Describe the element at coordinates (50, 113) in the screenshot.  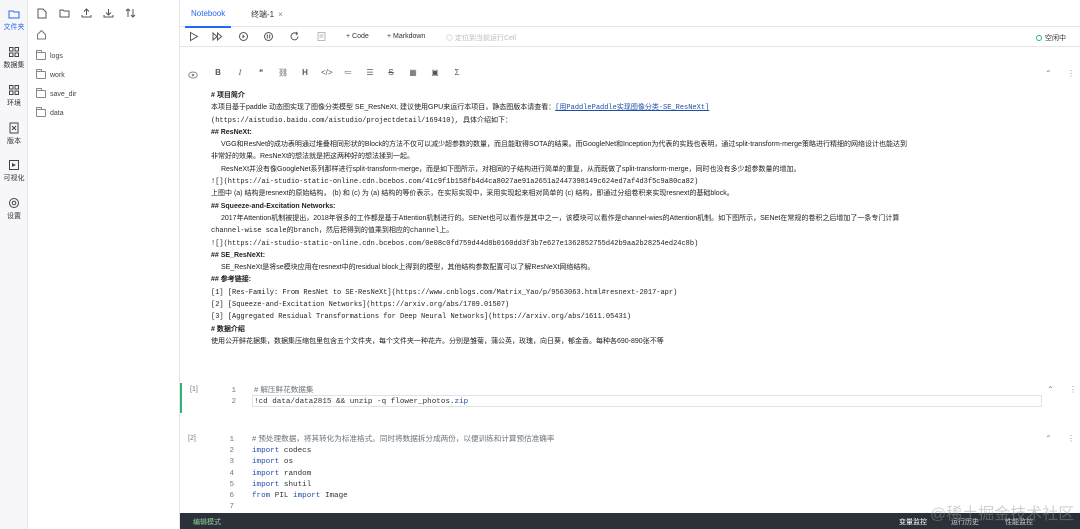
I see `file-item-folder: data` at that location.